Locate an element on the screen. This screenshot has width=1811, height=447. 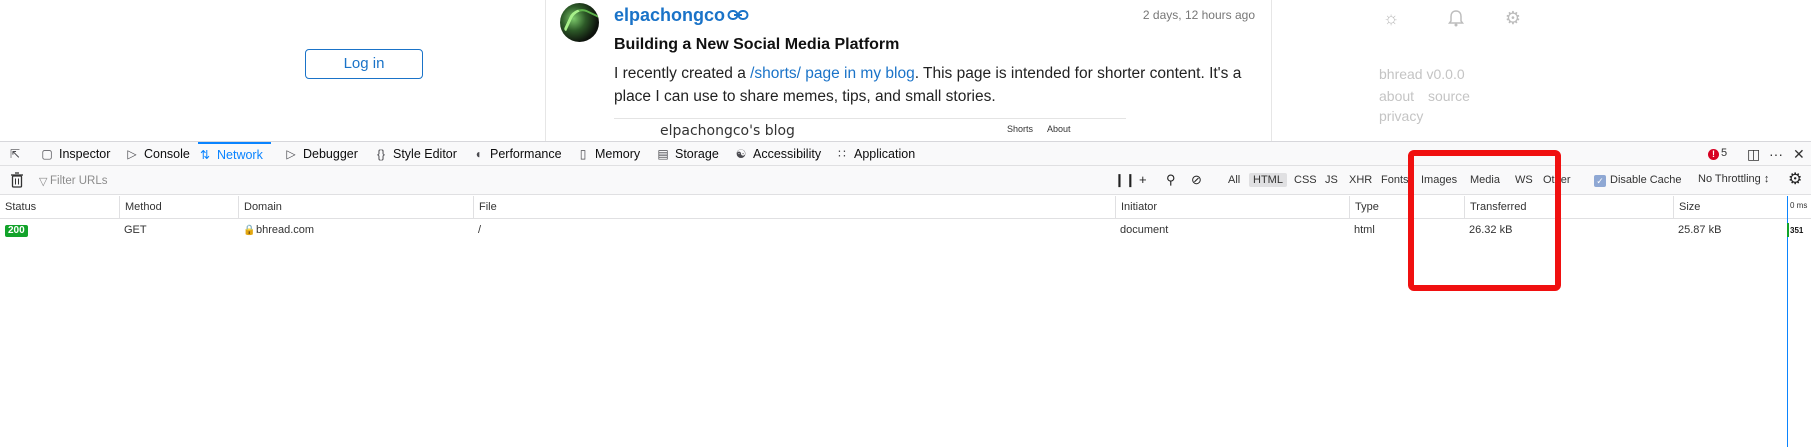
block-icon: ⊘ is located at coordinates (1196, 180).